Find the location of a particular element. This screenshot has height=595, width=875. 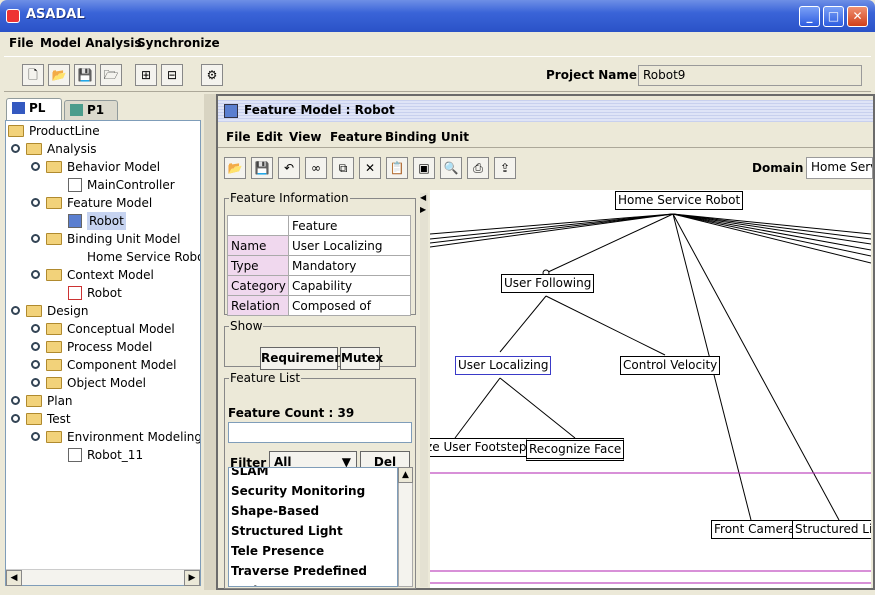

list-icon is located at coordinates (18, 108).